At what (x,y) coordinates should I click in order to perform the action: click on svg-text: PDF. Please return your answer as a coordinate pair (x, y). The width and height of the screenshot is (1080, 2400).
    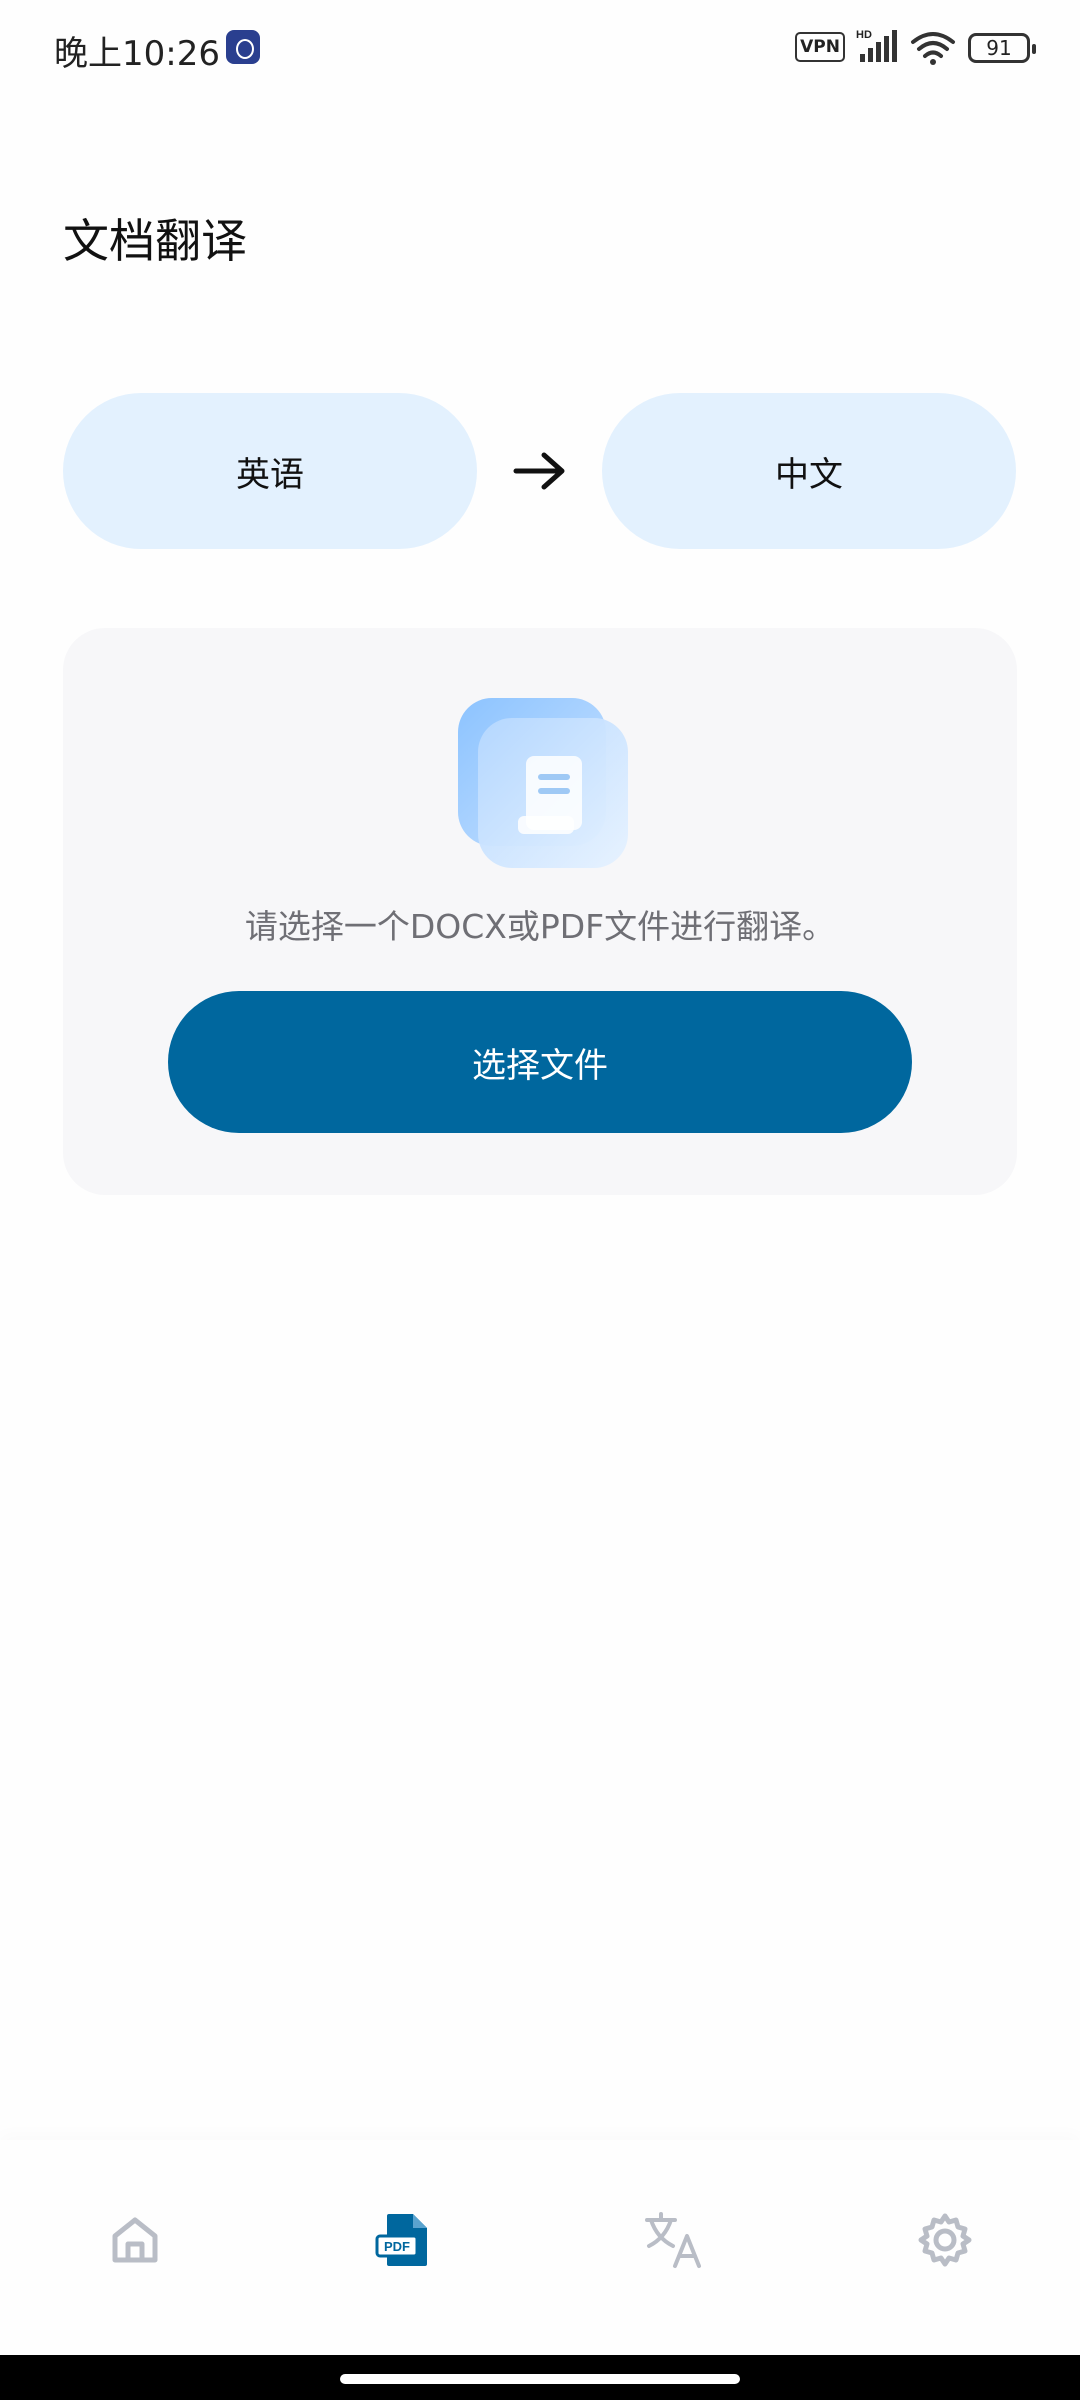
    Looking at the image, I should click on (397, 2246).